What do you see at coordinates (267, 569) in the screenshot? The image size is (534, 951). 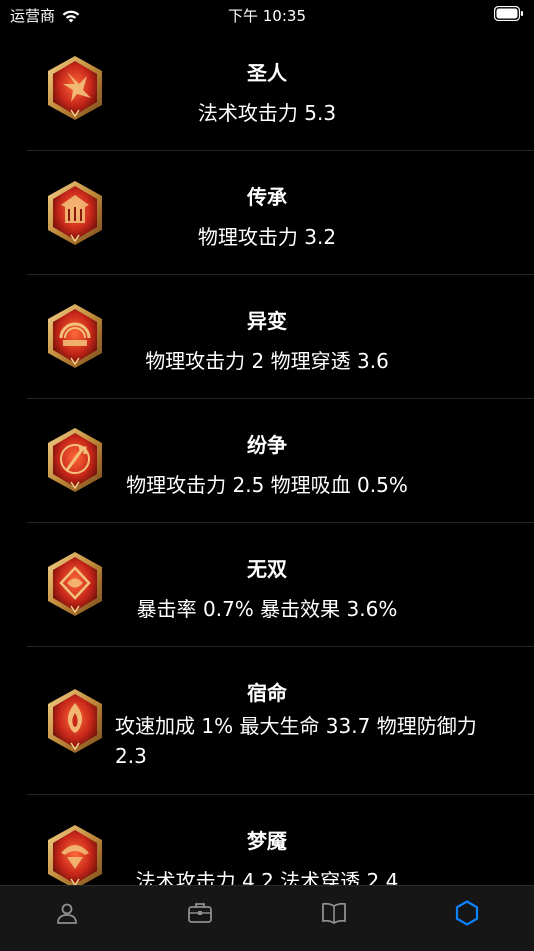 I see `rune-title: 无双` at bounding box center [267, 569].